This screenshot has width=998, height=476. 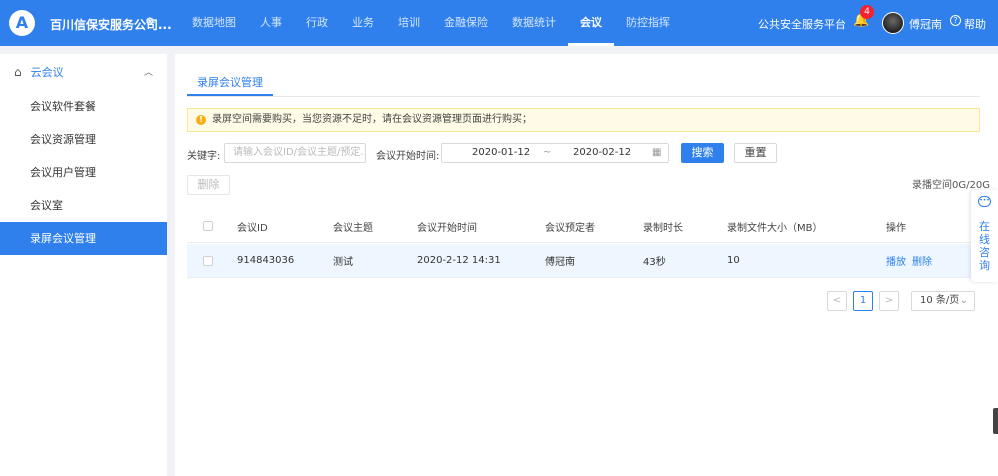 I want to click on home-icon: ⌂, so click(x=18, y=72).